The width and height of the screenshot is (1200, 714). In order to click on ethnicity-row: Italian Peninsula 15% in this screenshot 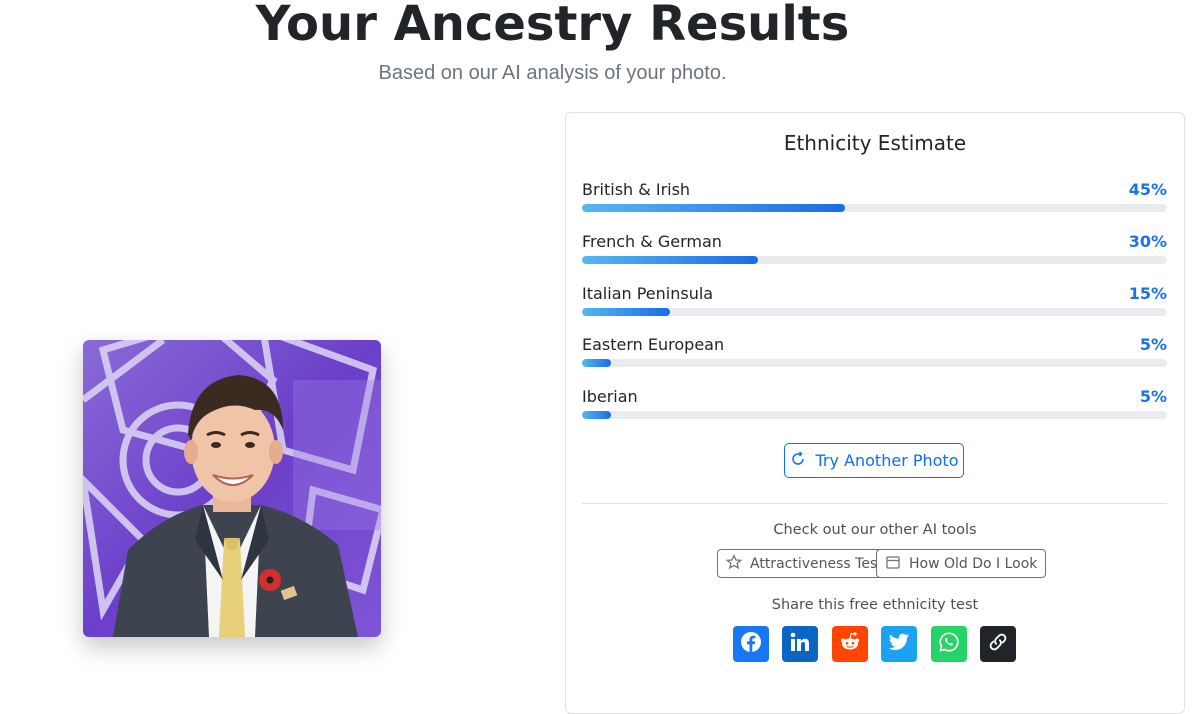, I will do `click(874, 304)`.